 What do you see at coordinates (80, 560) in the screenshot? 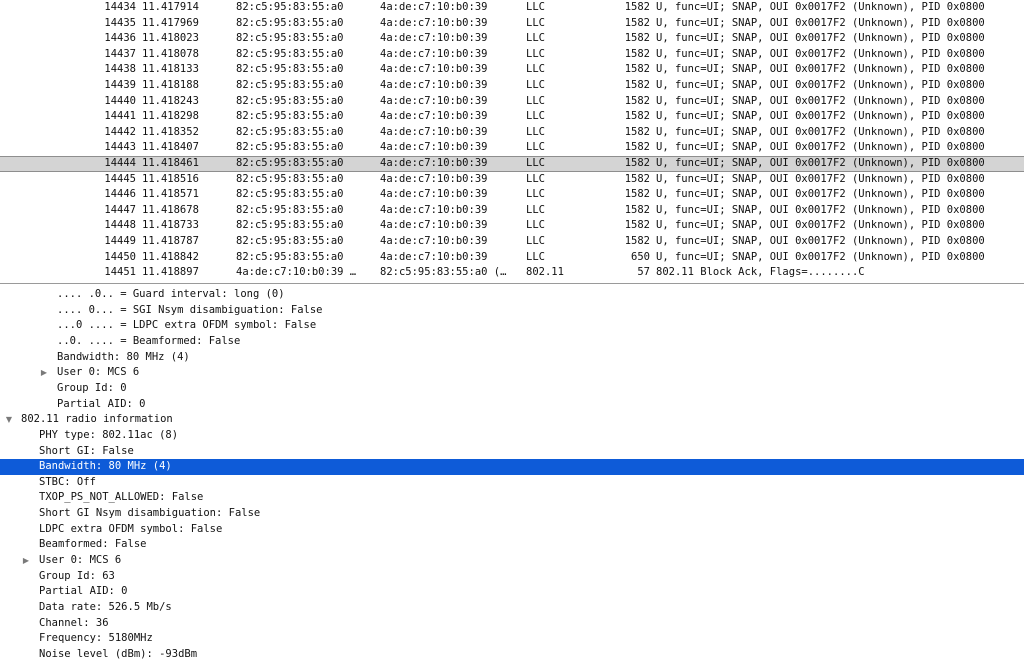
I see `detail-text: User 0: MCS 6` at bounding box center [80, 560].